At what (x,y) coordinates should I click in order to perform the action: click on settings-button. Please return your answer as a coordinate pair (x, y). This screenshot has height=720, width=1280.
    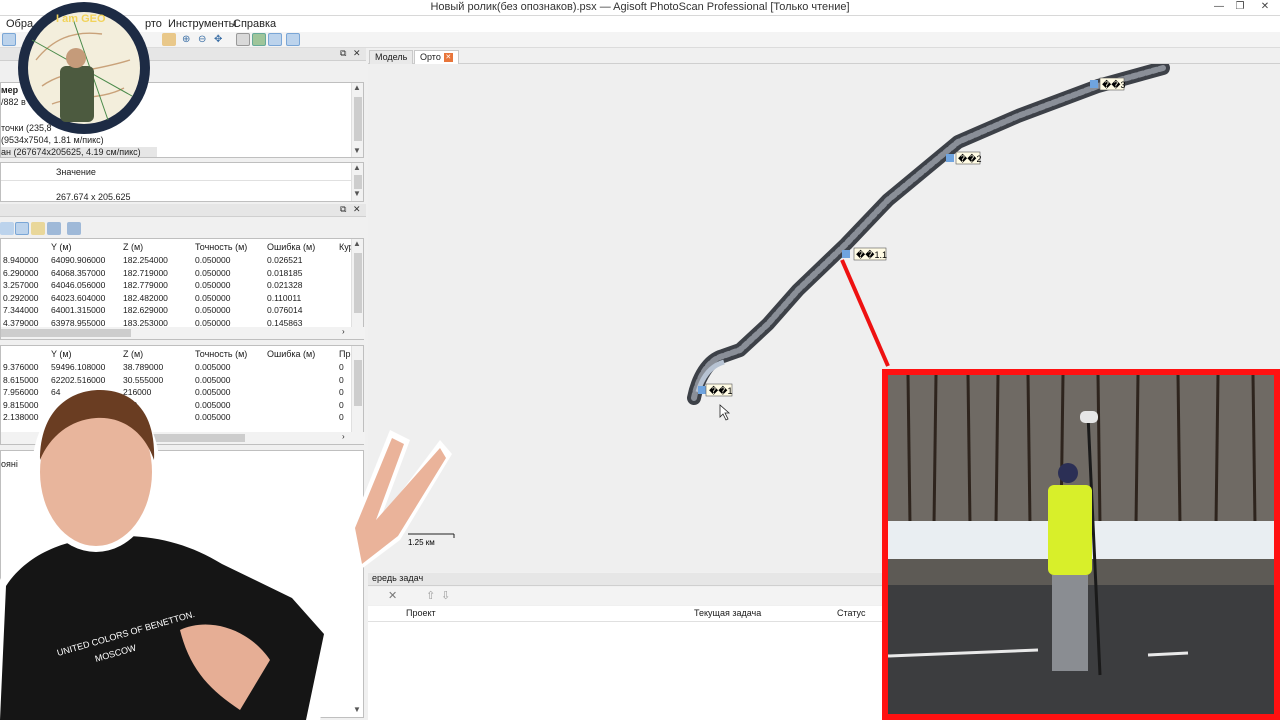
    Looking at the image, I should click on (74, 228).